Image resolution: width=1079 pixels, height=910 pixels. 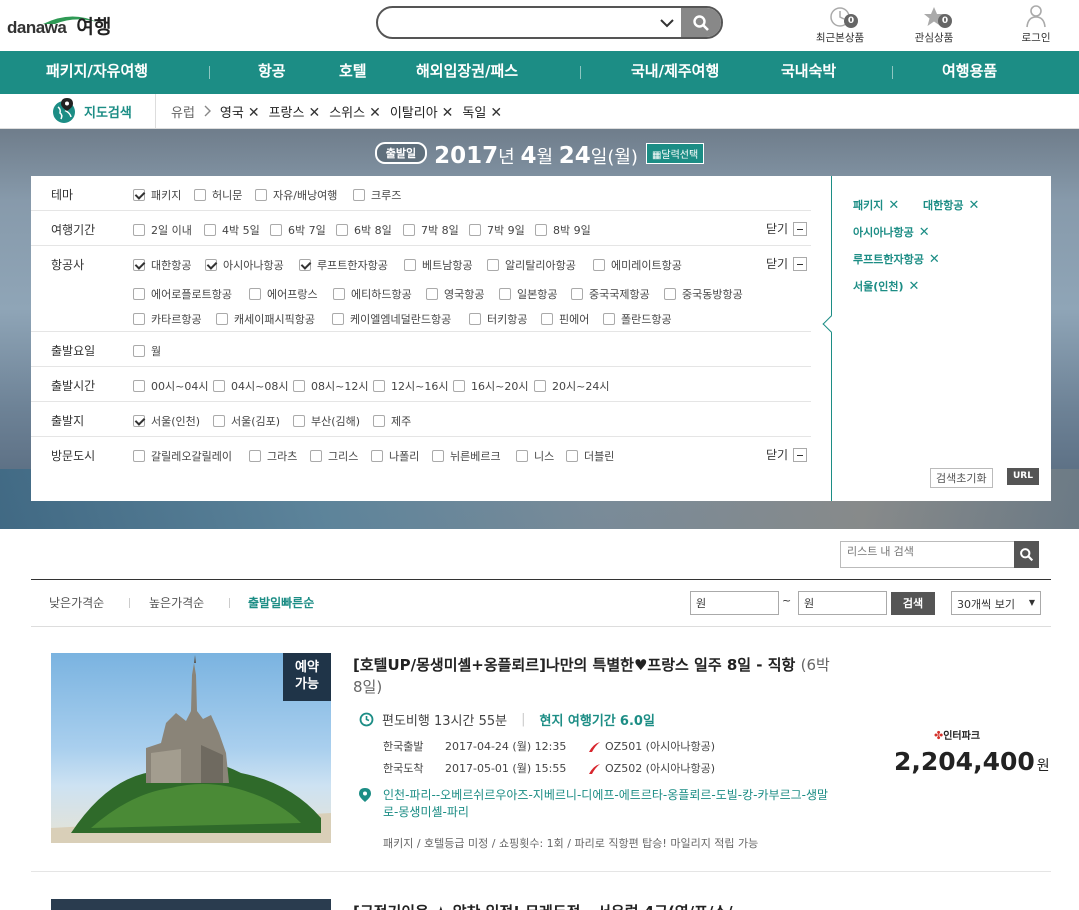 What do you see at coordinates (246, 421) in the screenshot?
I see `filter-option: 서울(김포)` at bounding box center [246, 421].